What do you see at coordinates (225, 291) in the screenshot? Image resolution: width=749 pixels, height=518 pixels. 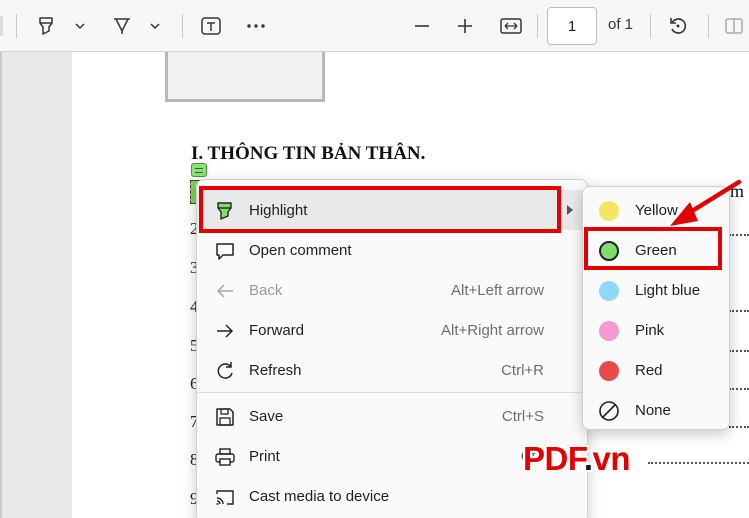 I see `arrow-left-icon` at bounding box center [225, 291].